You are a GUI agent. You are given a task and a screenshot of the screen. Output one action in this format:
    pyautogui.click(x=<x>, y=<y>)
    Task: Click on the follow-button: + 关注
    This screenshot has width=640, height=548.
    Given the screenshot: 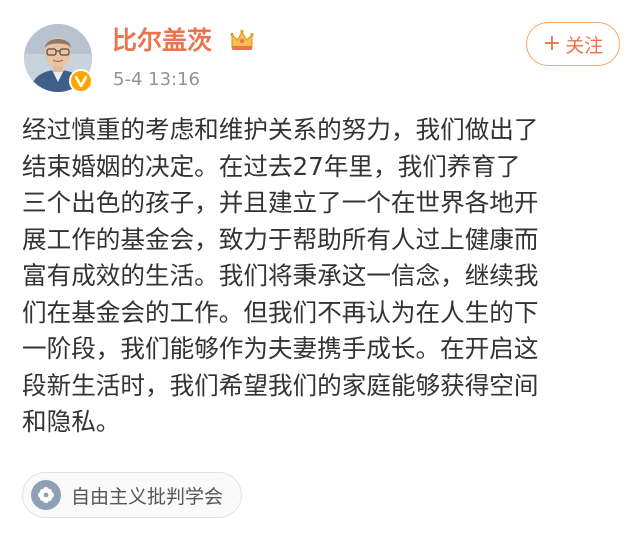 What is the action you would take?
    pyautogui.click(x=573, y=44)
    